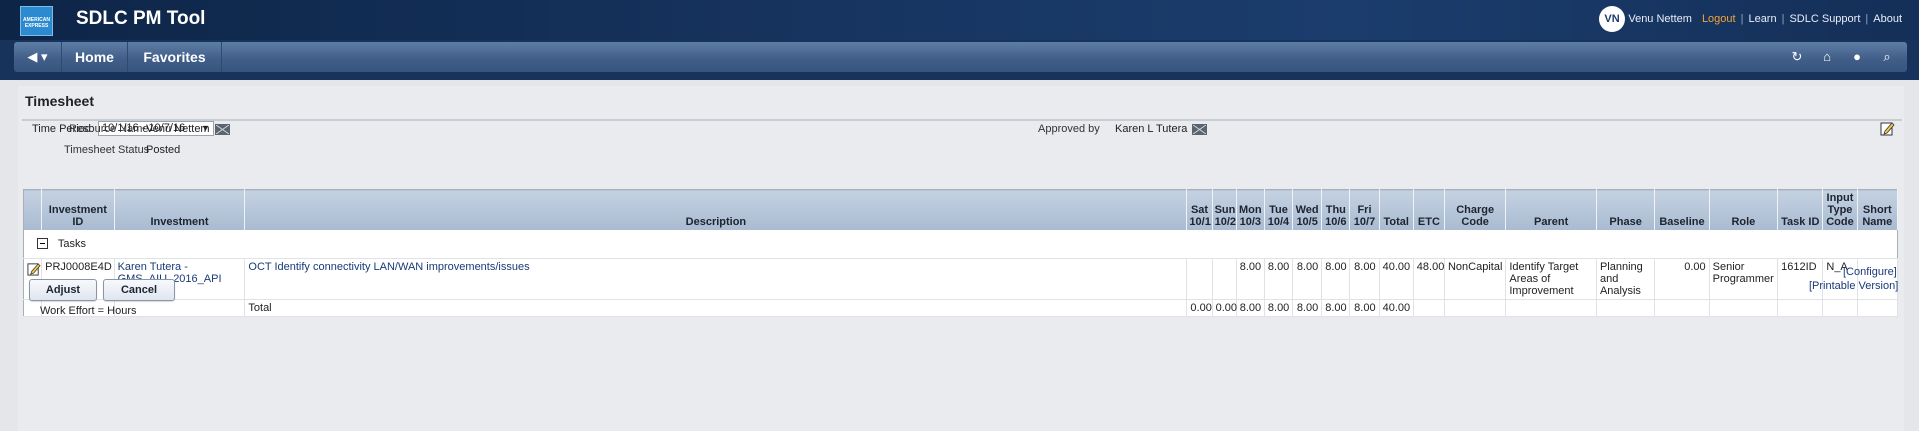 This screenshot has height=431, width=1919. What do you see at coordinates (88, 311) in the screenshot?
I see `work-effort-note: Work Effort = Hours` at bounding box center [88, 311].